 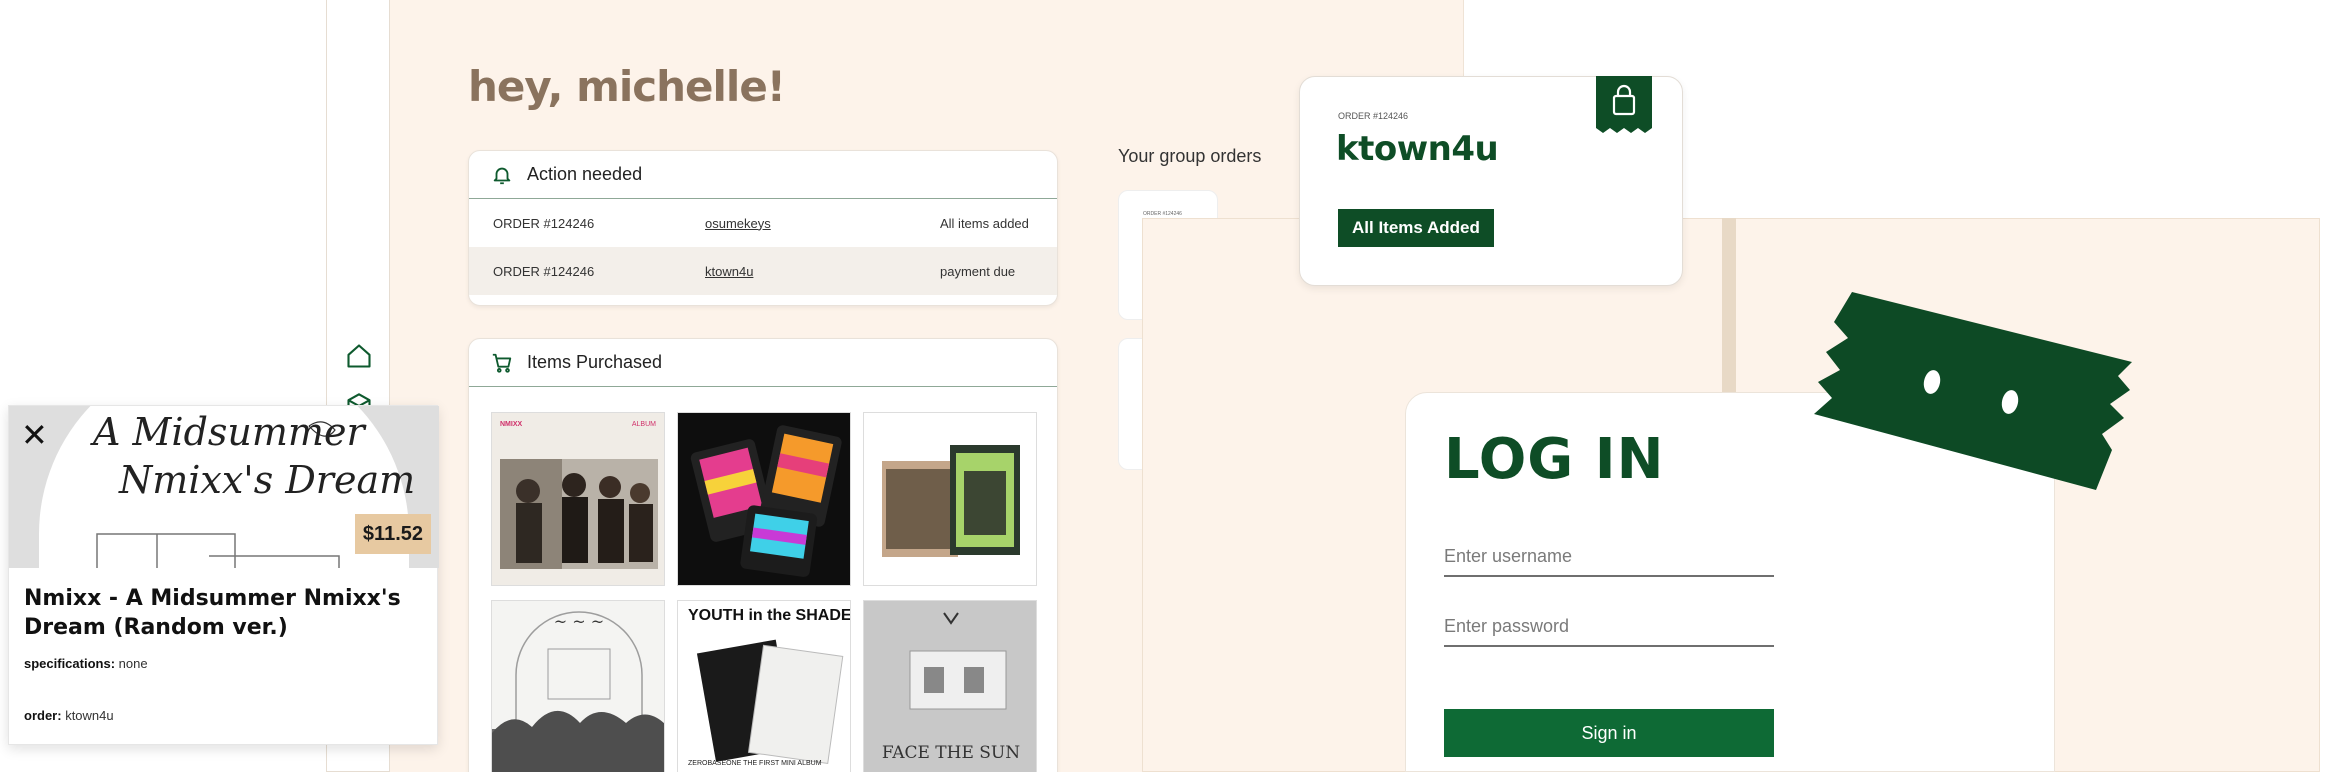 I want to click on product-specifications: specifications: none, so click(x=86, y=663).